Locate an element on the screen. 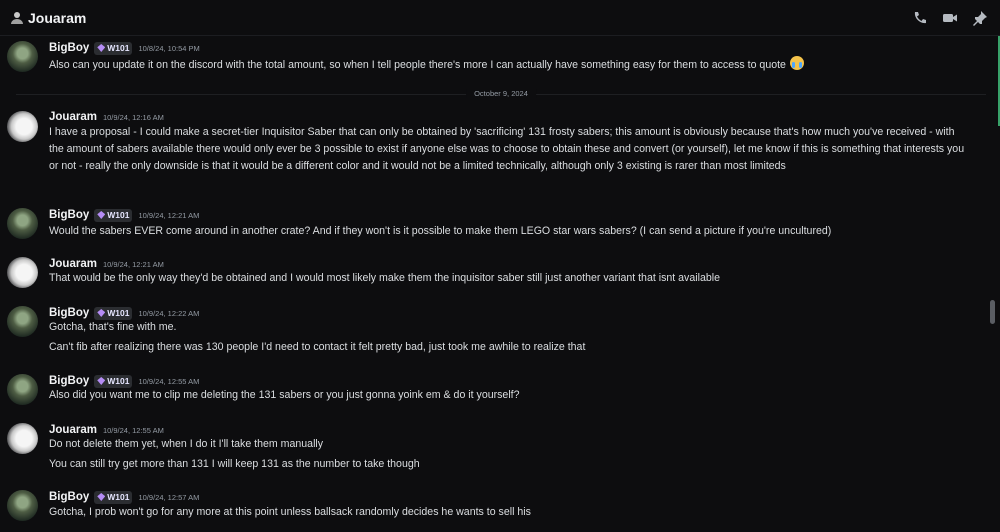 The width and height of the screenshot is (1000, 532). timestamp: 10/8/24, 10:54 PM is located at coordinates (169, 48).